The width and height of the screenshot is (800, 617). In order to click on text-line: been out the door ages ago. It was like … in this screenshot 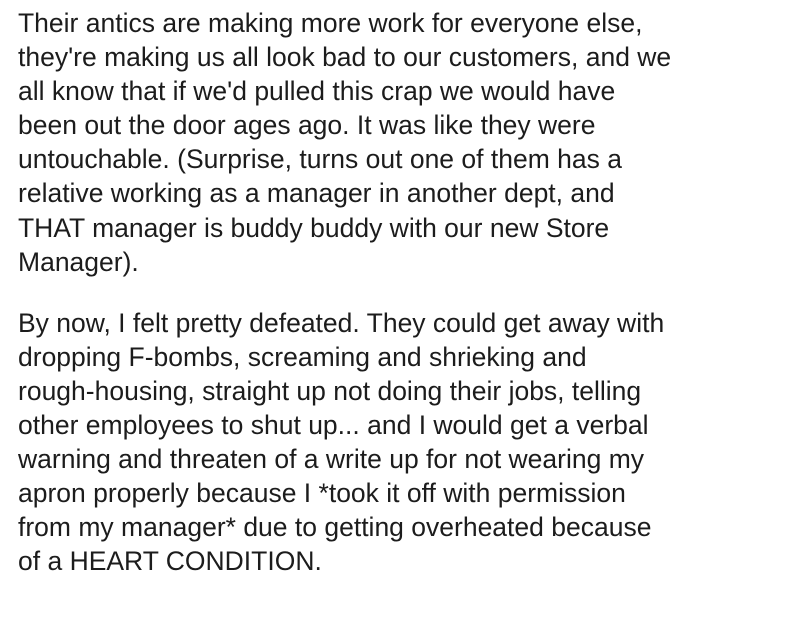, I will do `click(307, 125)`.